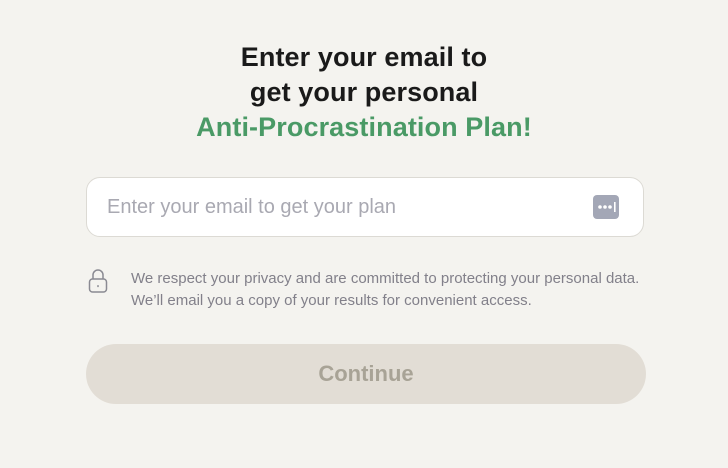  Describe the element at coordinates (606, 207) in the screenshot. I see `password-manager-icon` at that location.